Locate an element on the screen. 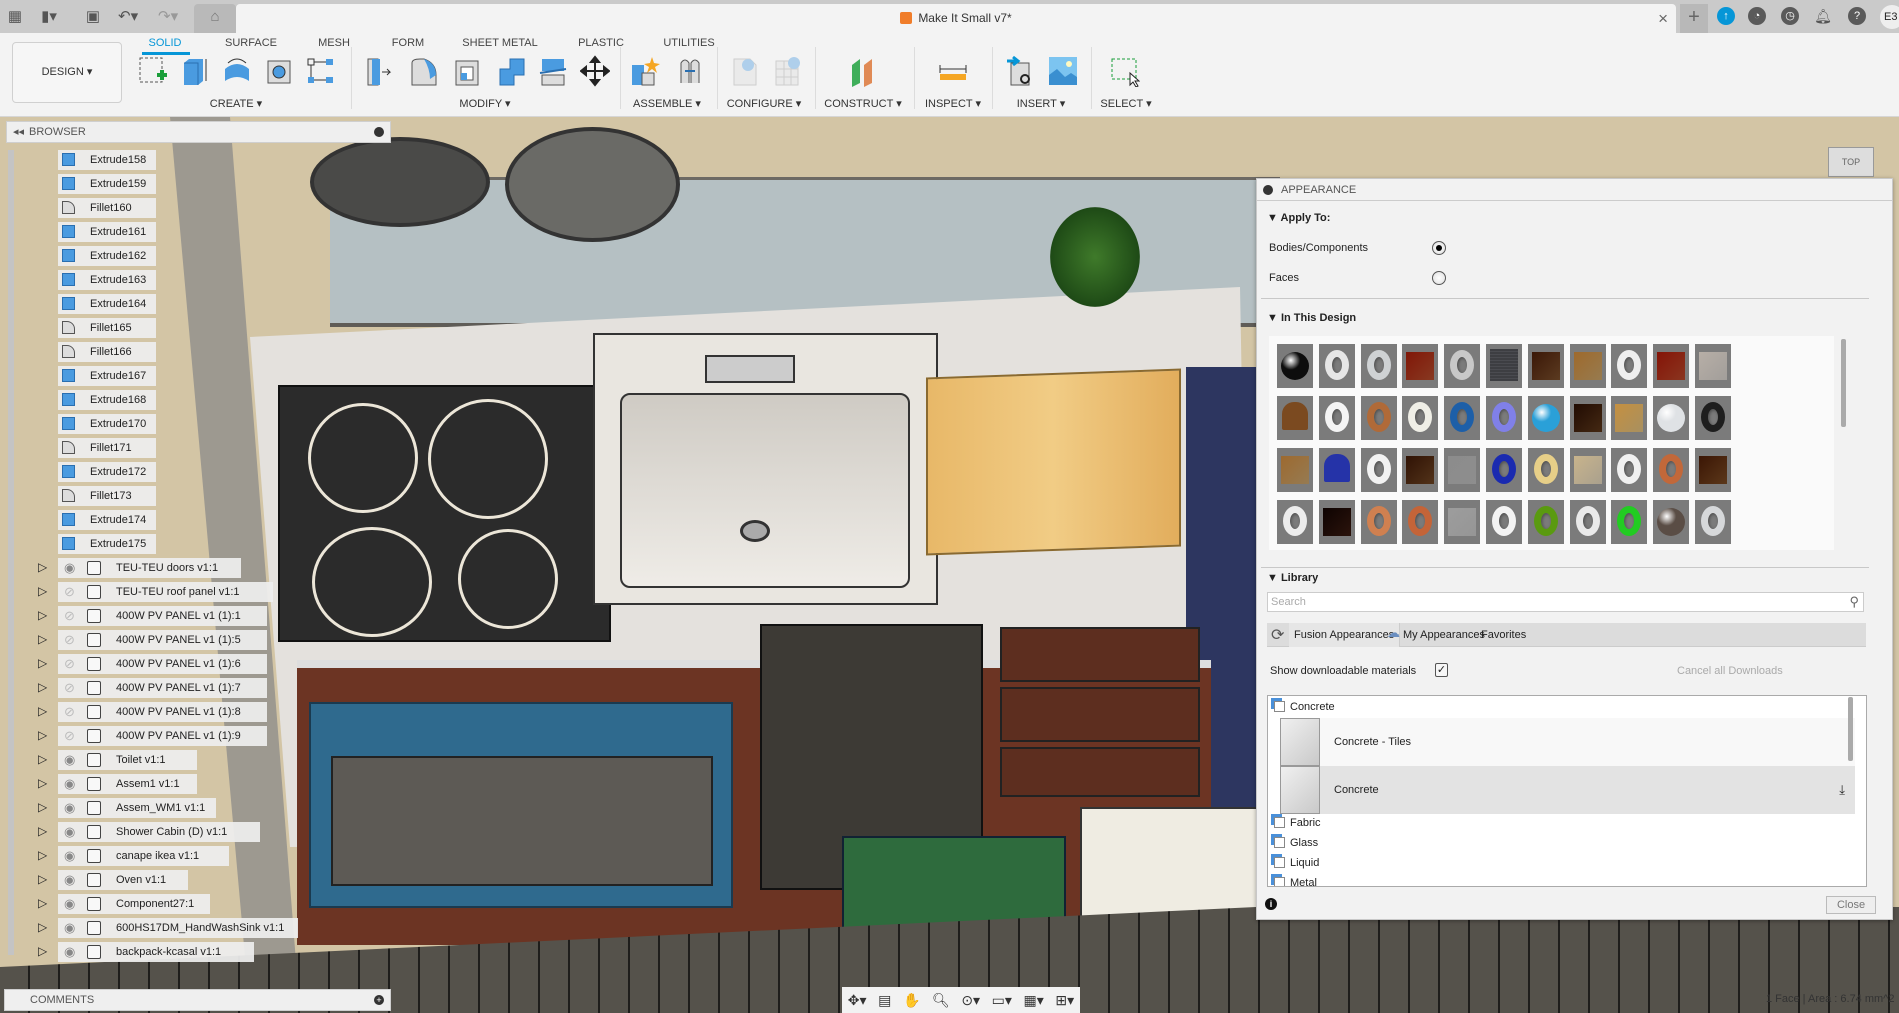 The image size is (1899, 1013). select-window-icon is located at coordinates (1125, 71).